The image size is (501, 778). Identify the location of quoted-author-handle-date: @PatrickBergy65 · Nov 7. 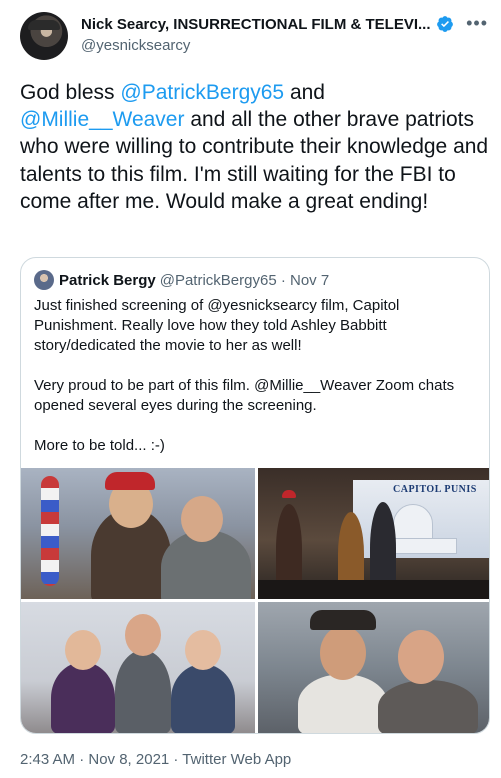
(244, 280).